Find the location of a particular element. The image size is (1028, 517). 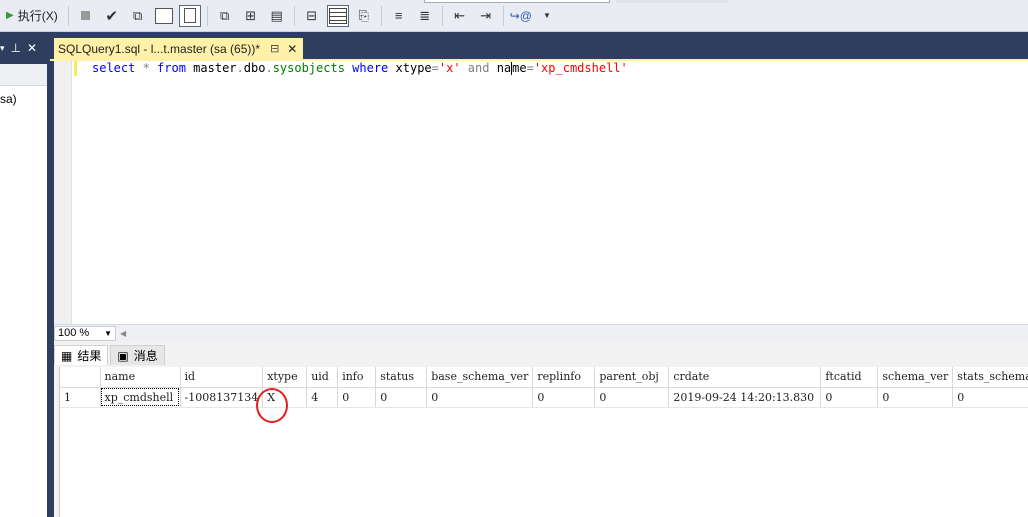

results-to-grid-button is located at coordinates (189, 15).